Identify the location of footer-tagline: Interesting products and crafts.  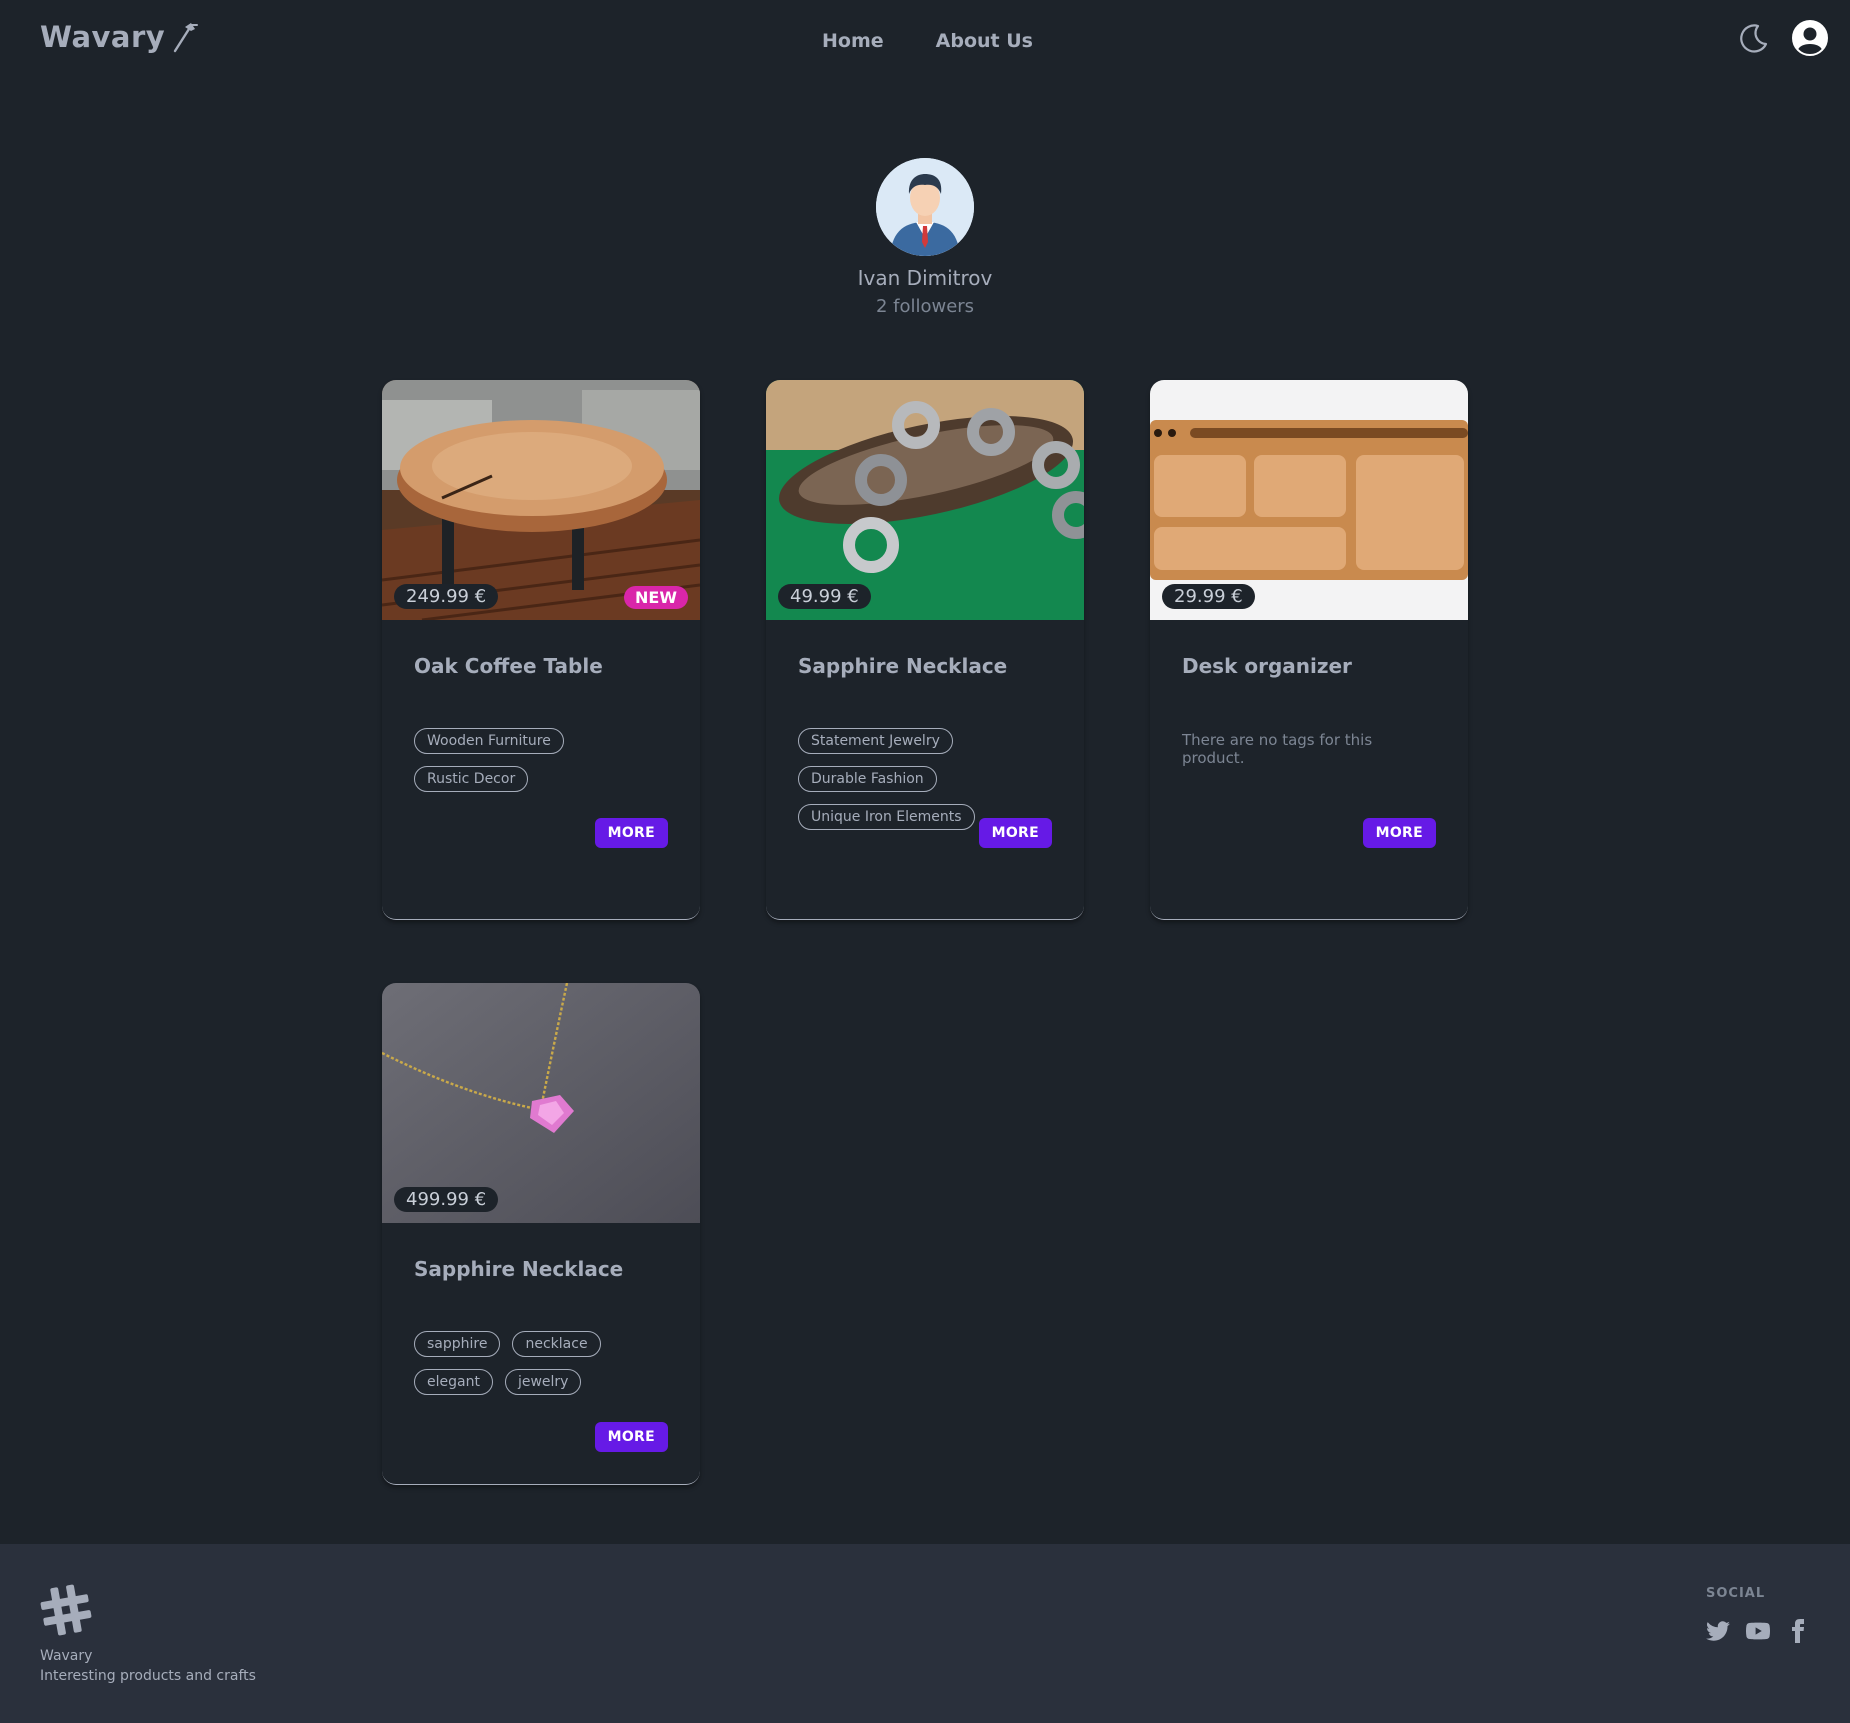
(148, 1676).